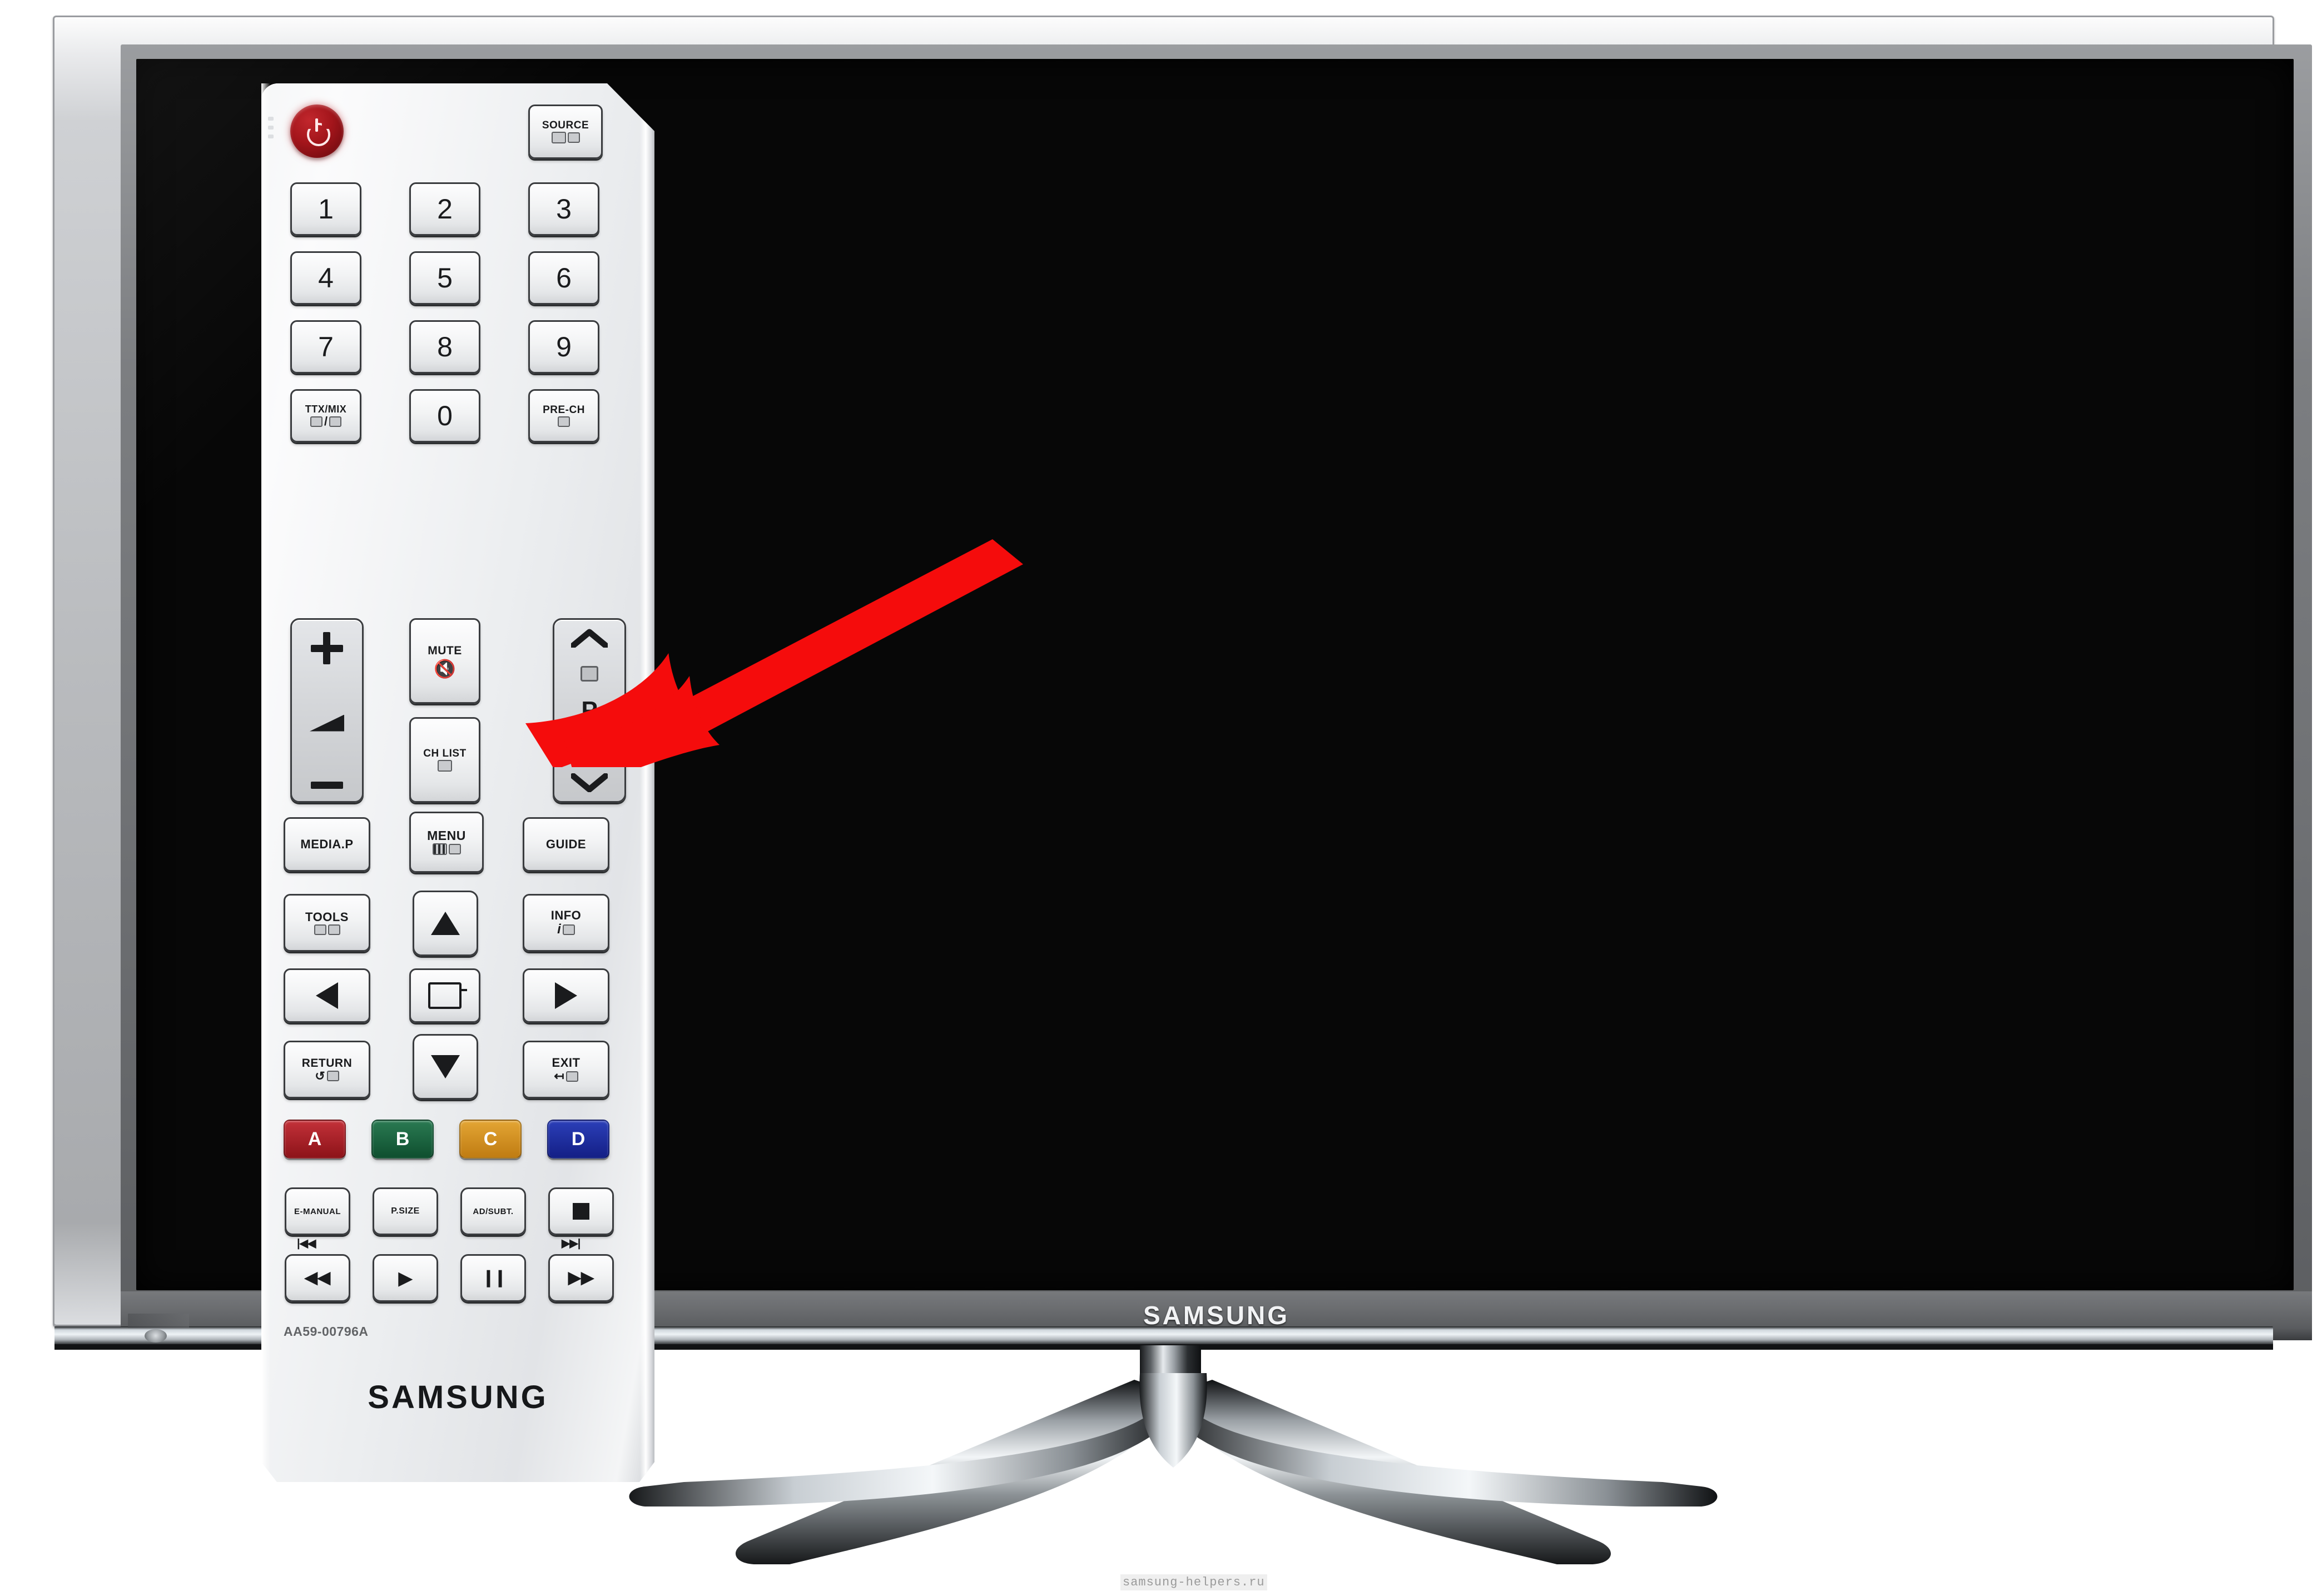 The height and width of the screenshot is (1596, 2317). I want to click on digit-8-label: 8, so click(445, 346).